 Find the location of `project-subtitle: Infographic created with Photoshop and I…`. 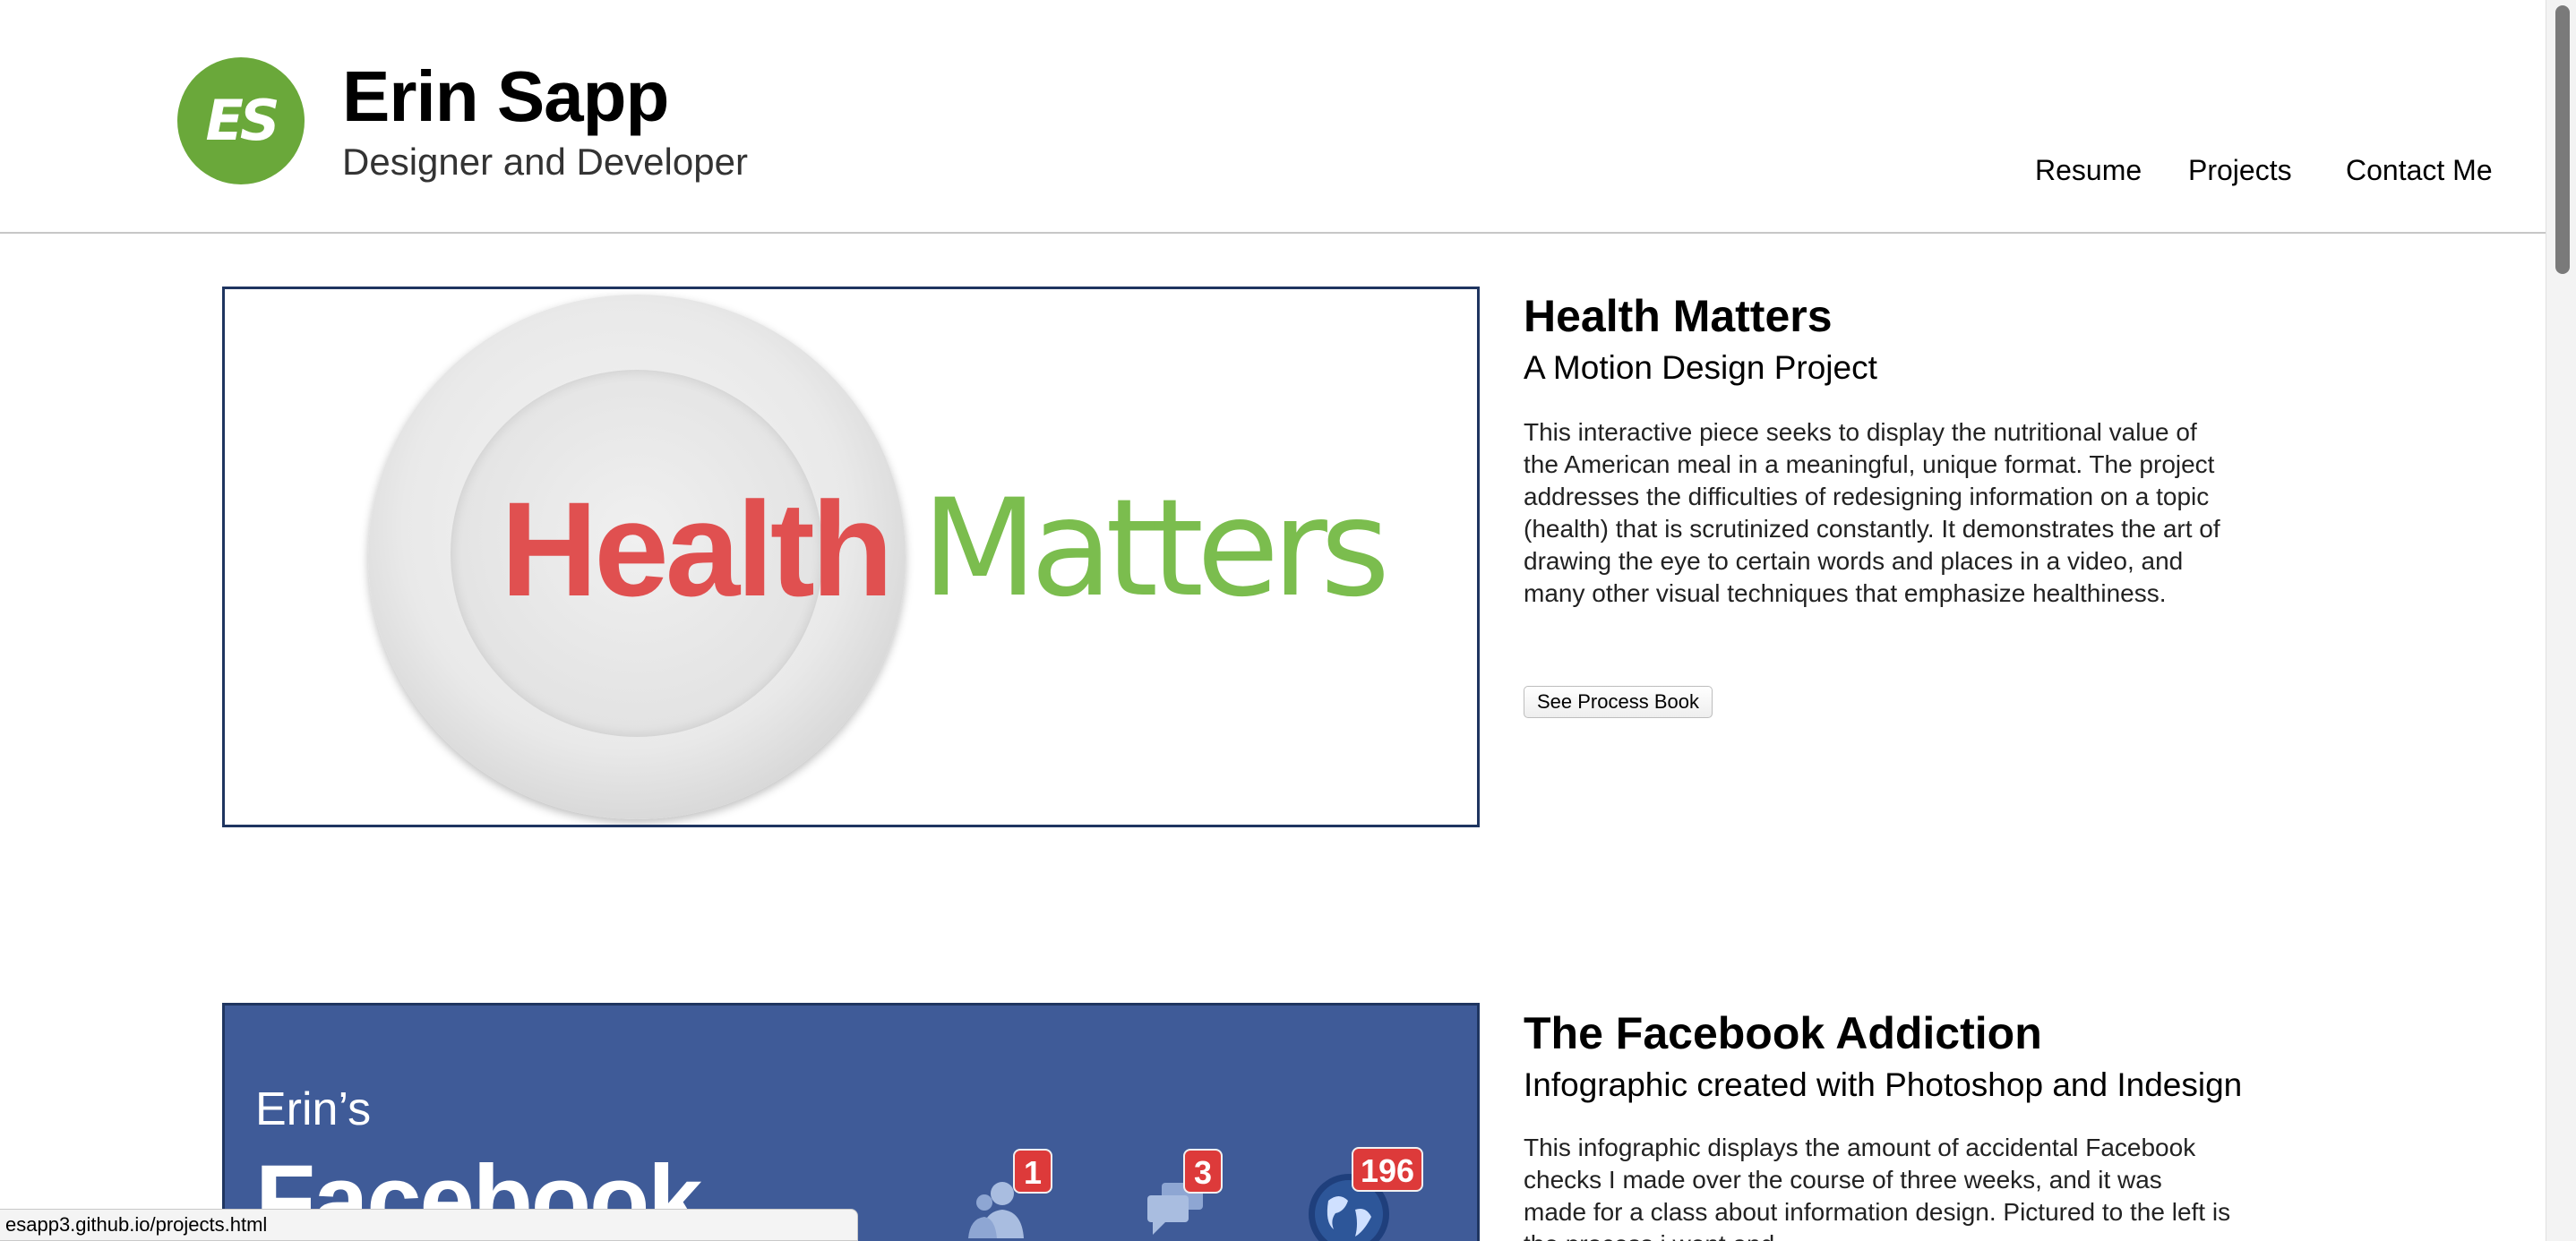

project-subtitle: Infographic created with Photoshop and I… is located at coordinates (1883, 1084).